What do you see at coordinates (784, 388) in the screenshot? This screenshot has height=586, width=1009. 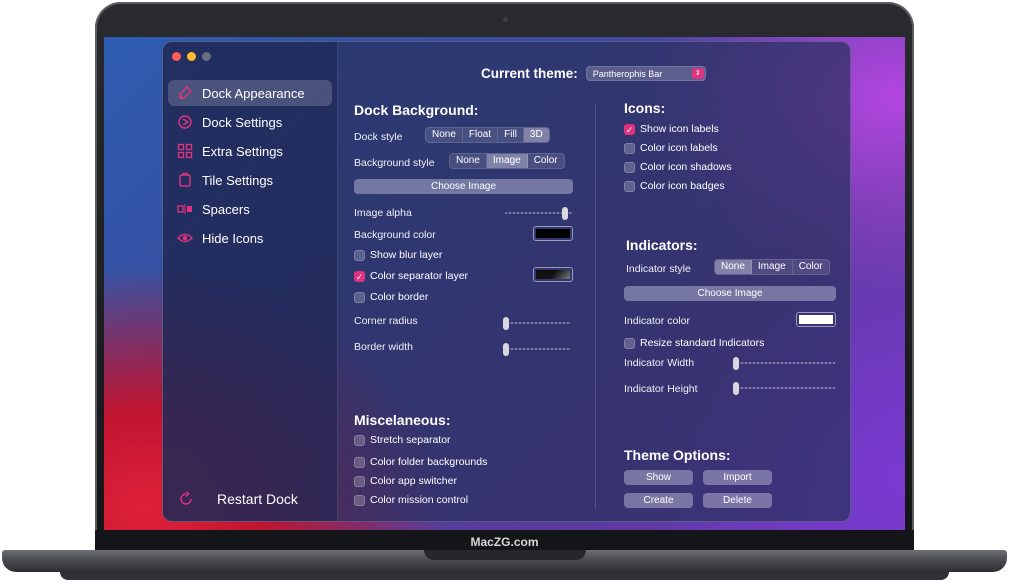 I see `indicator-height-slider` at bounding box center [784, 388].